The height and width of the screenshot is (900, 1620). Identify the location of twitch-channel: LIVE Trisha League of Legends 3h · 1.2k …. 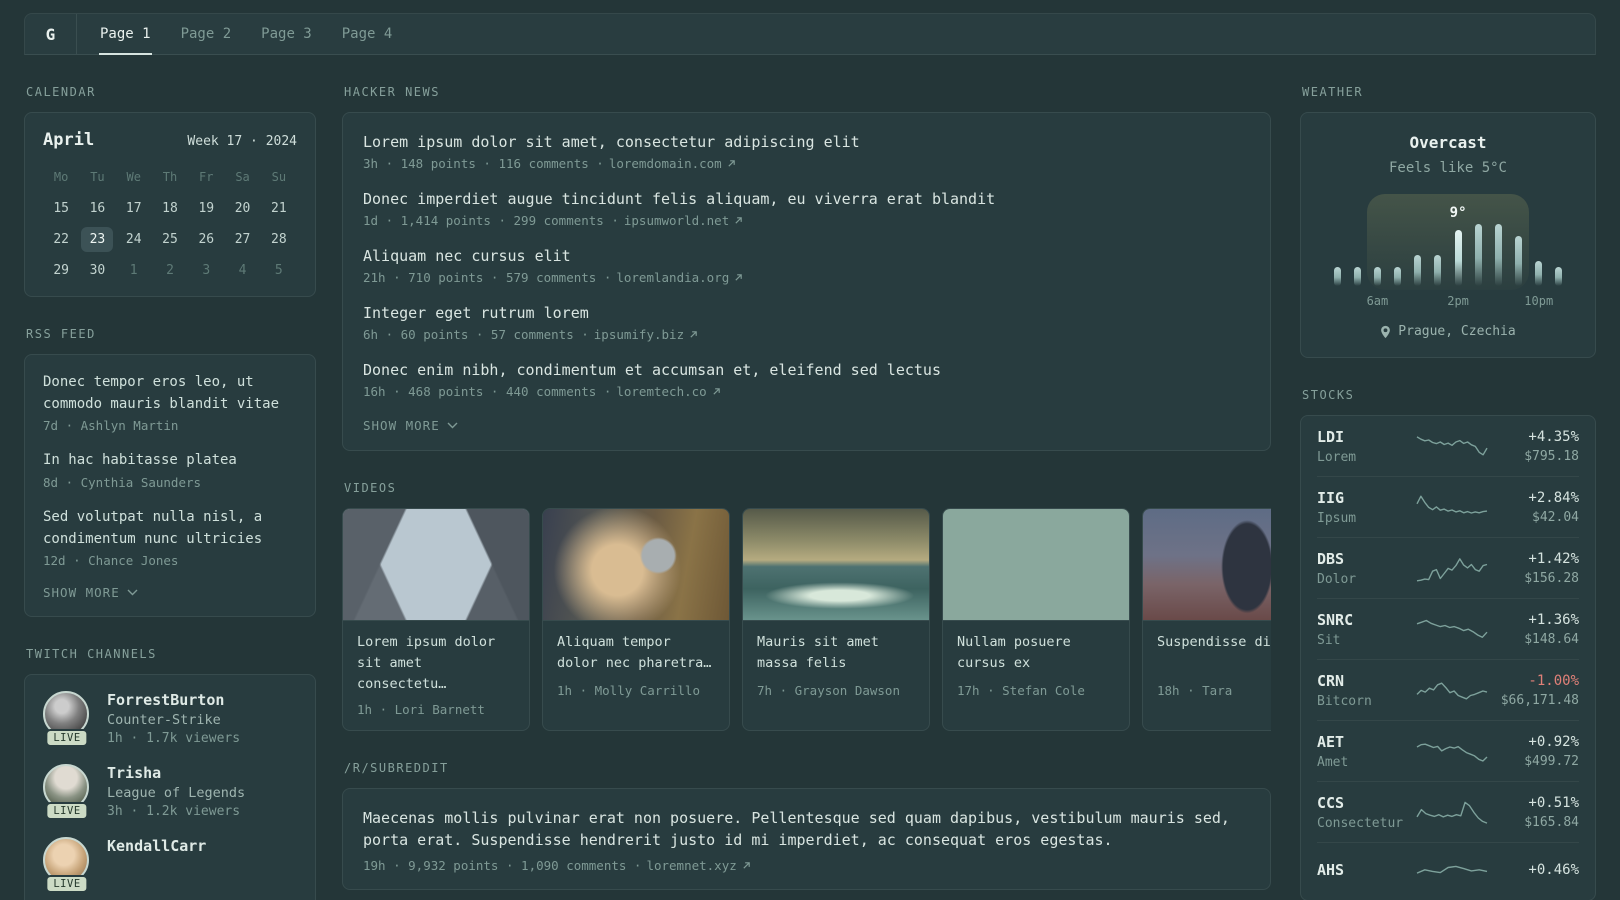
(170, 792).